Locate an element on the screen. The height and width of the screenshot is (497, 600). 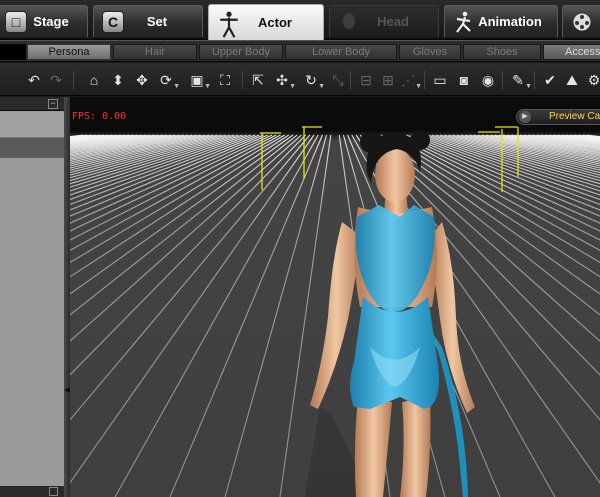
move-icon: ✥ is located at coordinates (142, 80).